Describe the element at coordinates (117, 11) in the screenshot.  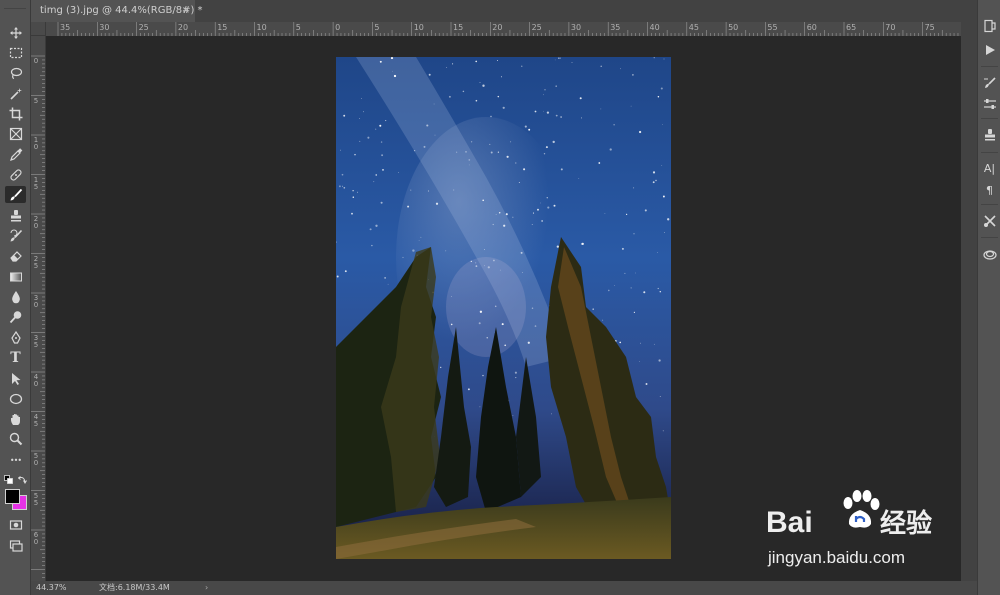
I see `document-tab: timg (3).jpg @ 44.4%(RGB/8#) * ×` at that location.